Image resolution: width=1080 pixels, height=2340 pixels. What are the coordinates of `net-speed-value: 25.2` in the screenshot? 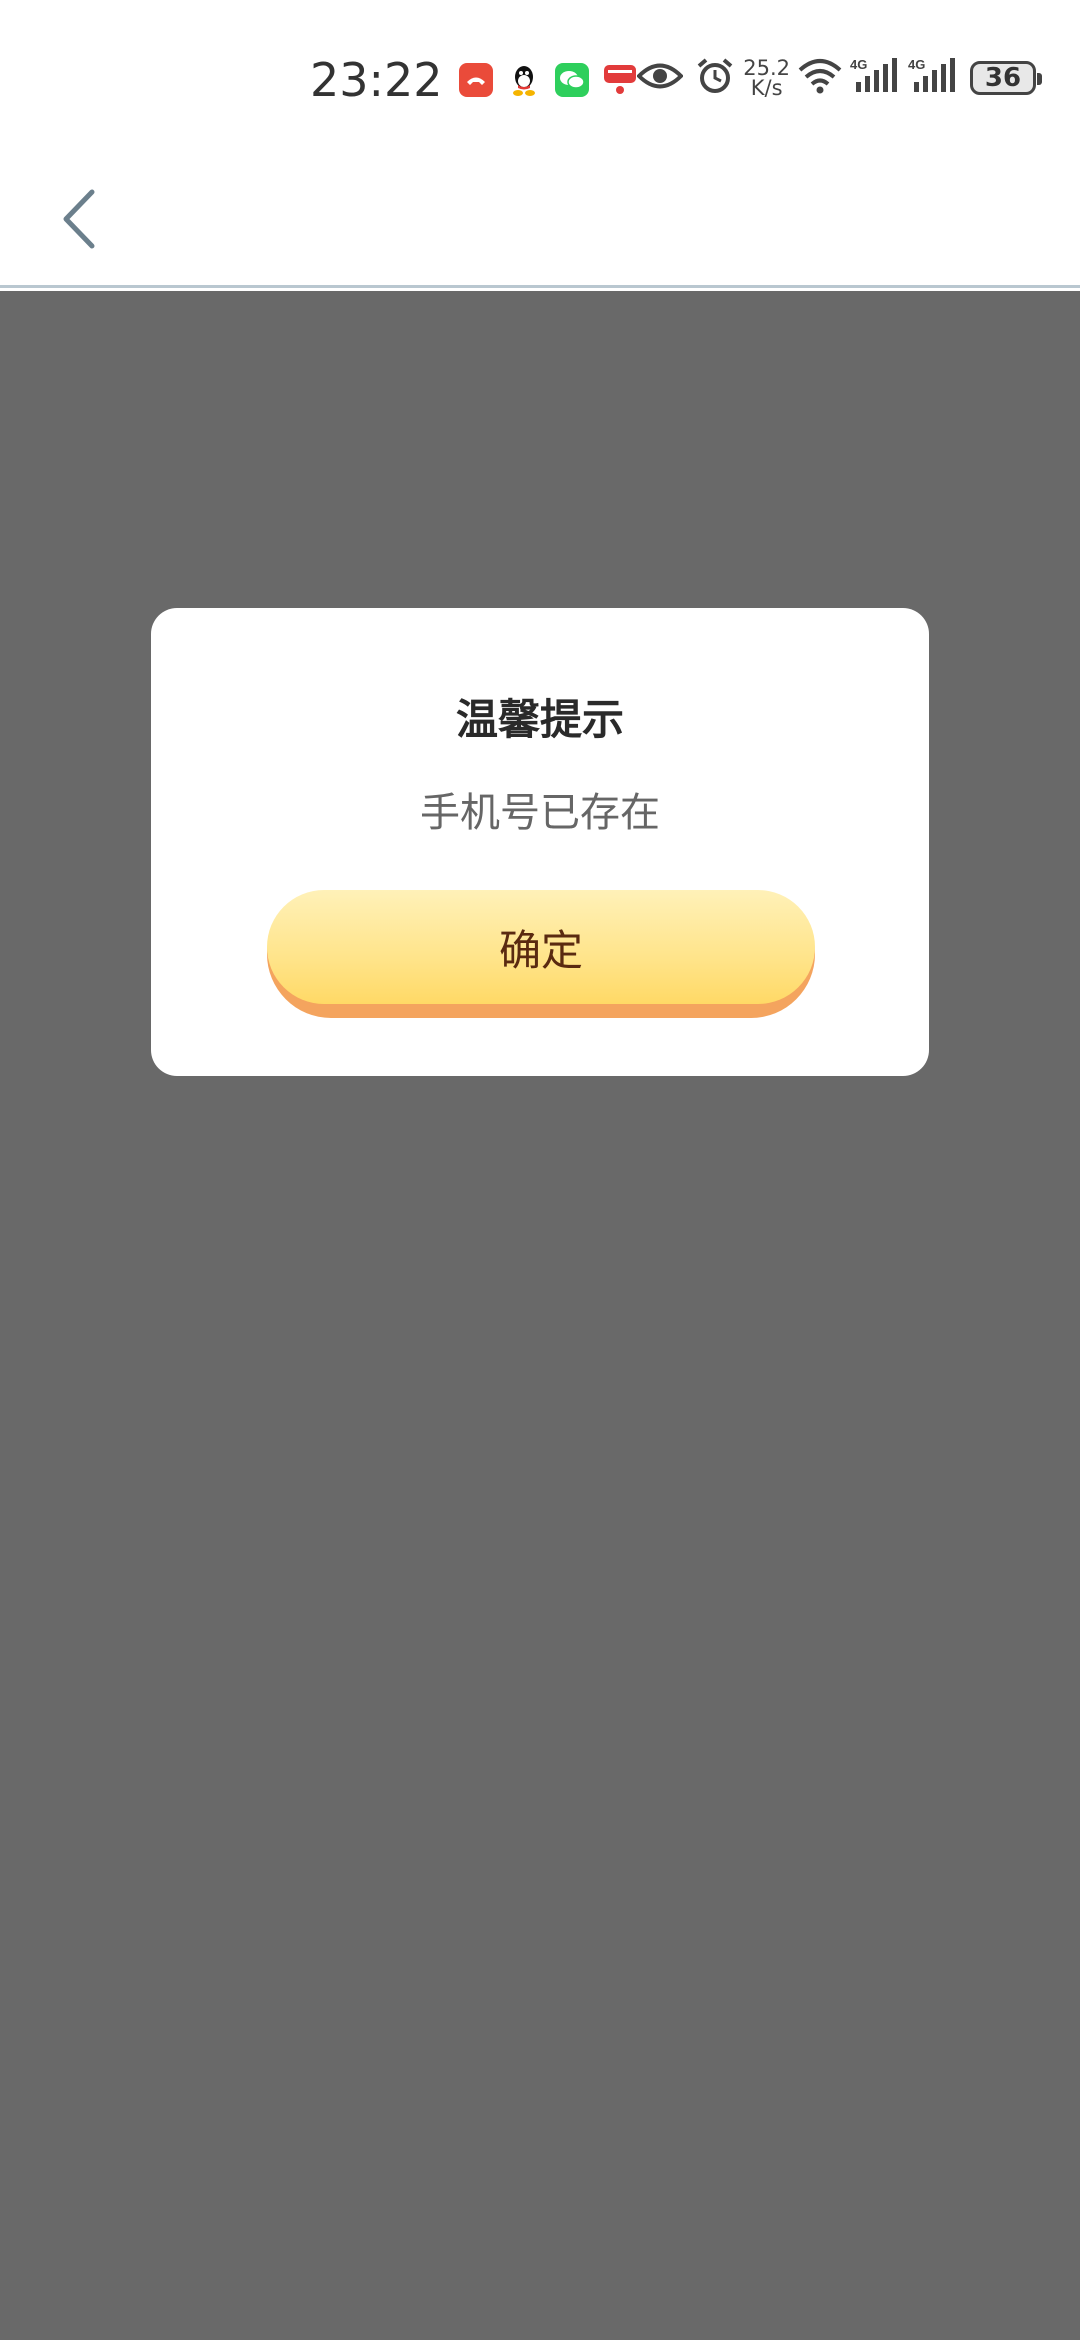 It's located at (766, 68).